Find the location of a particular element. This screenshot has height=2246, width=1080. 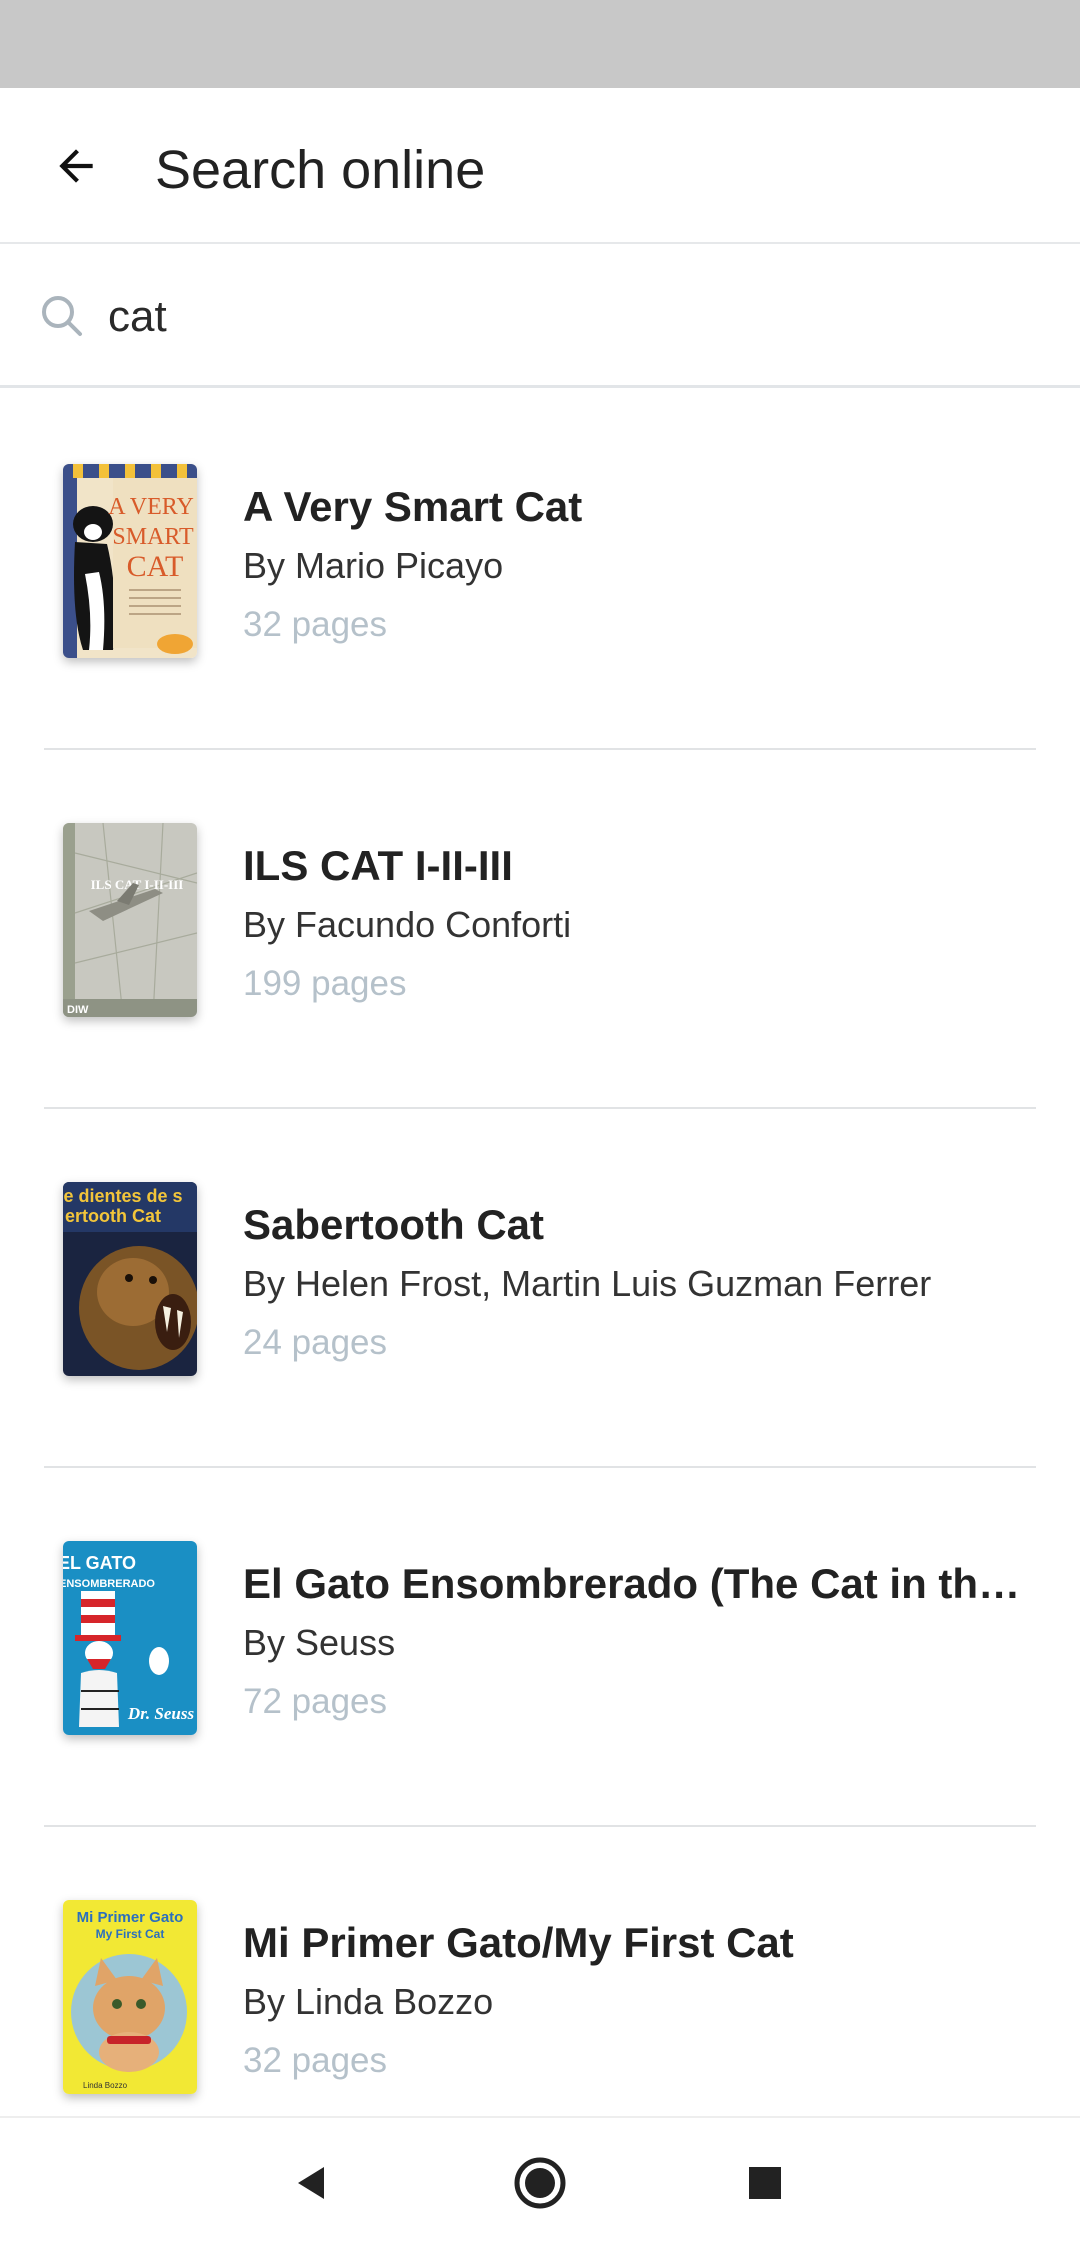

nav-home-button is located at coordinates (540, 2183).